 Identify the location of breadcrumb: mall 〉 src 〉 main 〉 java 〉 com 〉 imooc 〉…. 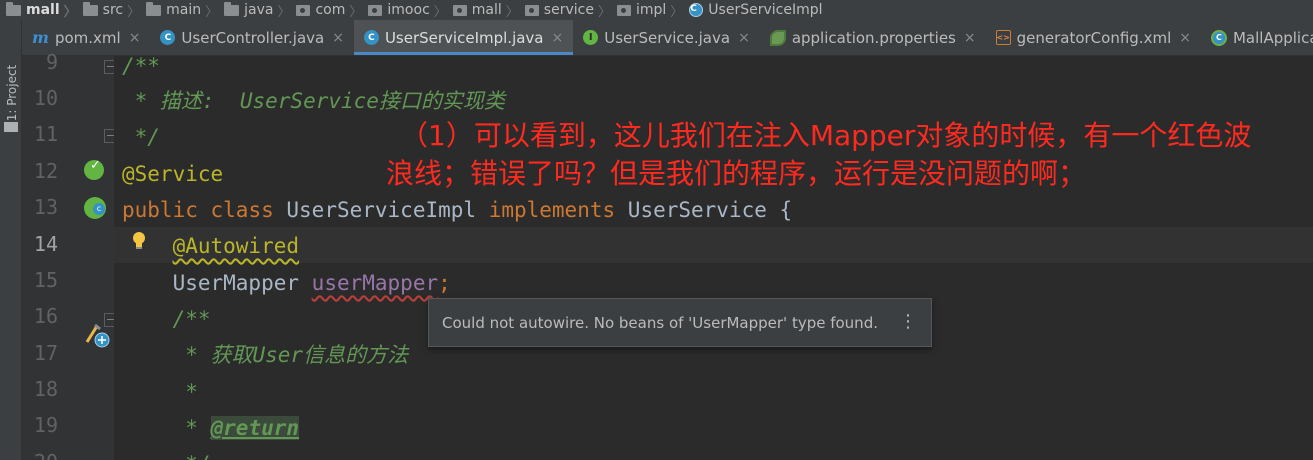
(656, 10).